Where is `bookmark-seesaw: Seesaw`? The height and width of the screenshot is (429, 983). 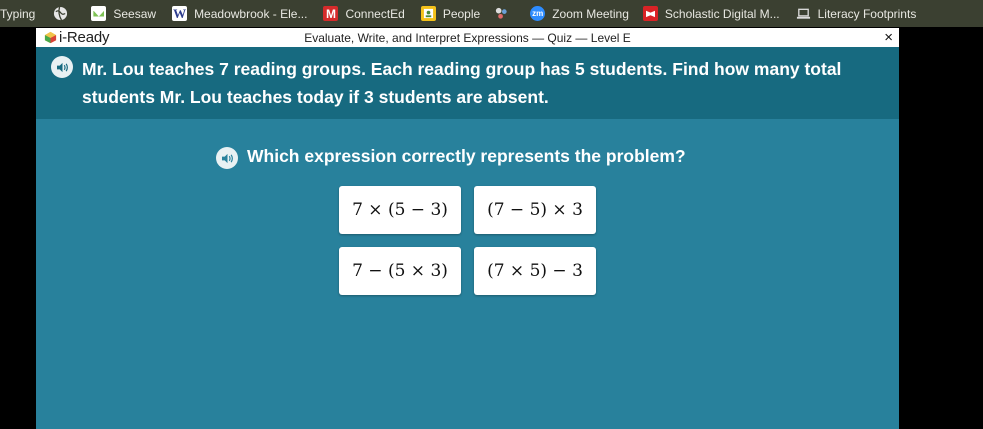
bookmark-seesaw: Seesaw is located at coordinates (121, 13).